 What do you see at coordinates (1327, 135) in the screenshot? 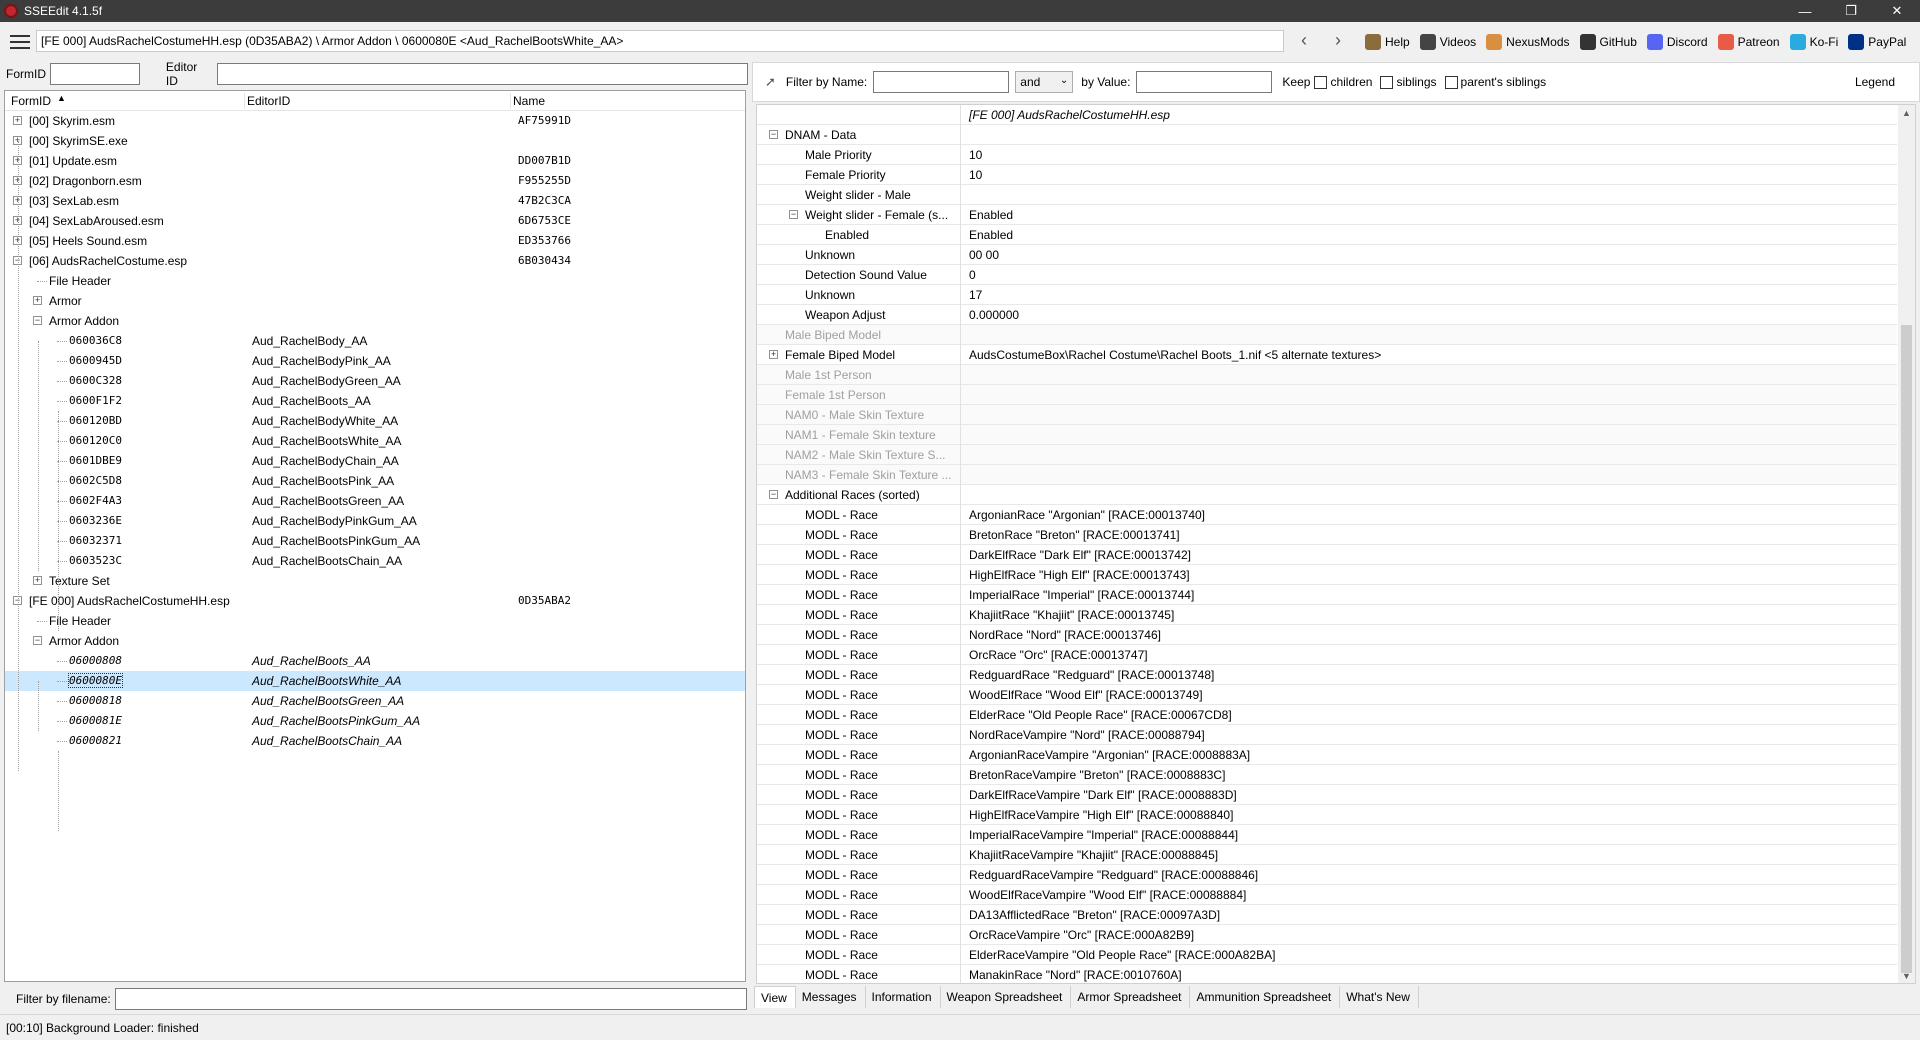
I see `record-field-row: − DNAM - Data` at bounding box center [1327, 135].